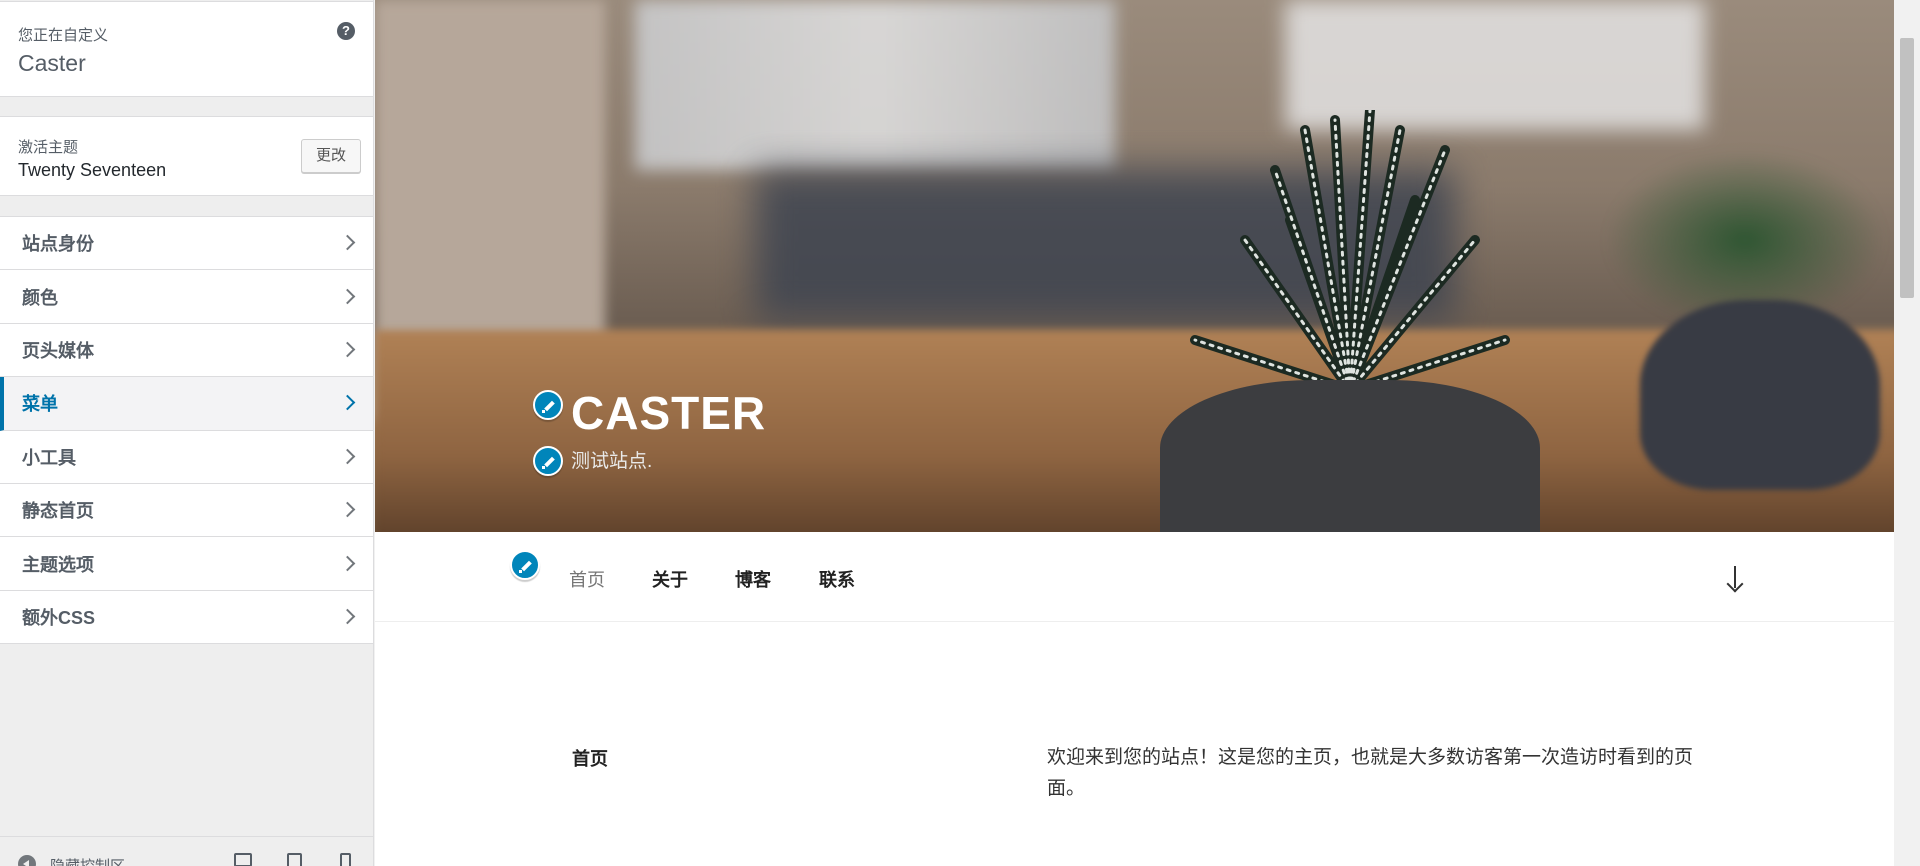 The height and width of the screenshot is (866, 1920). I want to click on question-icon: ?, so click(346, 31).